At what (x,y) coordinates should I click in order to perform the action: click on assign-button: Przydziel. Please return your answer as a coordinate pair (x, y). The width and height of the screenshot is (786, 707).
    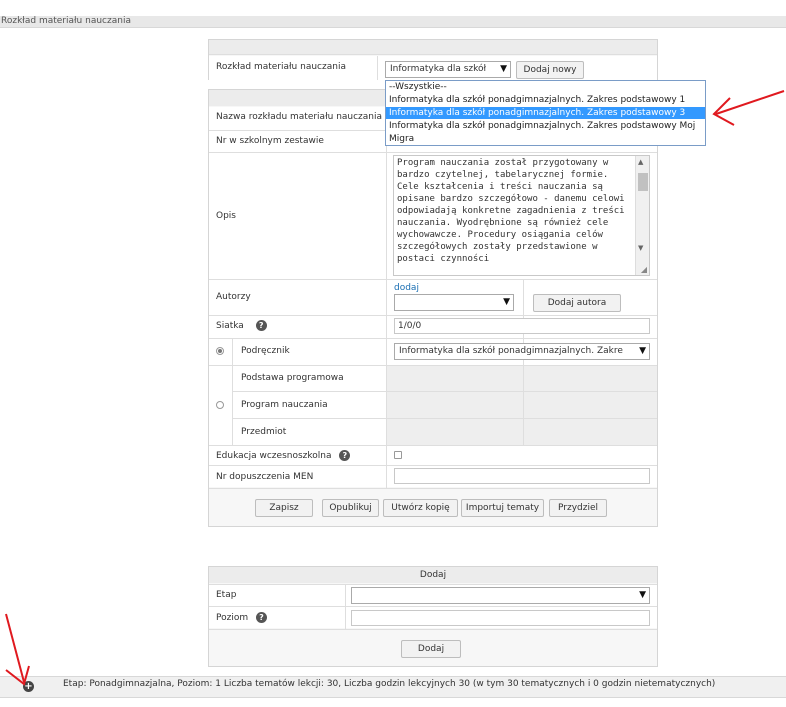
    Looking at the image, I should click on (578, 508).